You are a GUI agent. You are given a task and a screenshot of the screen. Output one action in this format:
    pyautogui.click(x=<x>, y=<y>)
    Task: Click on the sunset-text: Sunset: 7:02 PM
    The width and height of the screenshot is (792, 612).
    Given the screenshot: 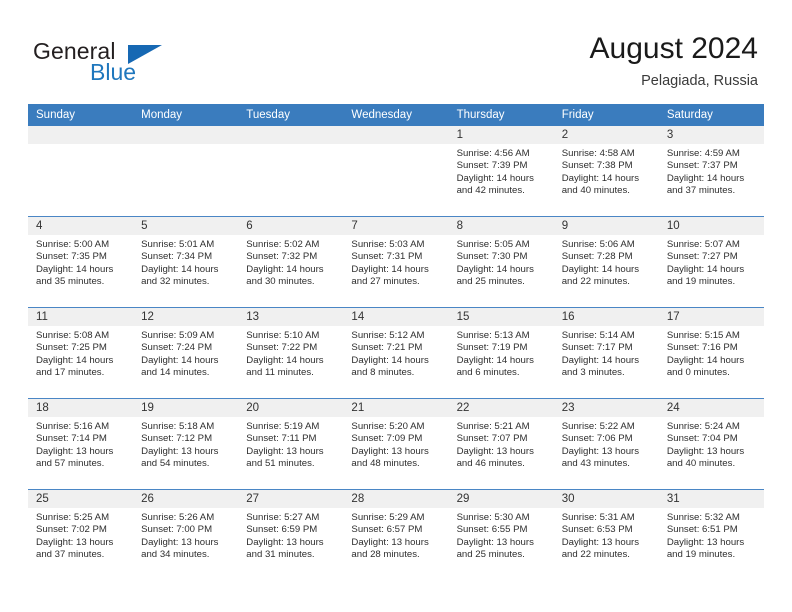 What is the action you would take?
    pyautogui.click(x=71, y=530)
    